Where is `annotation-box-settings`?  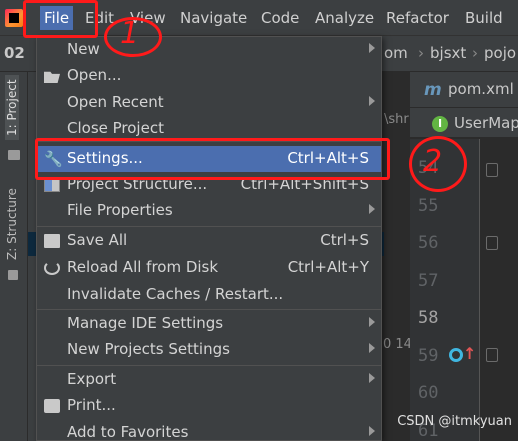
annotation-box-settings is located at coordinates (212, 159).